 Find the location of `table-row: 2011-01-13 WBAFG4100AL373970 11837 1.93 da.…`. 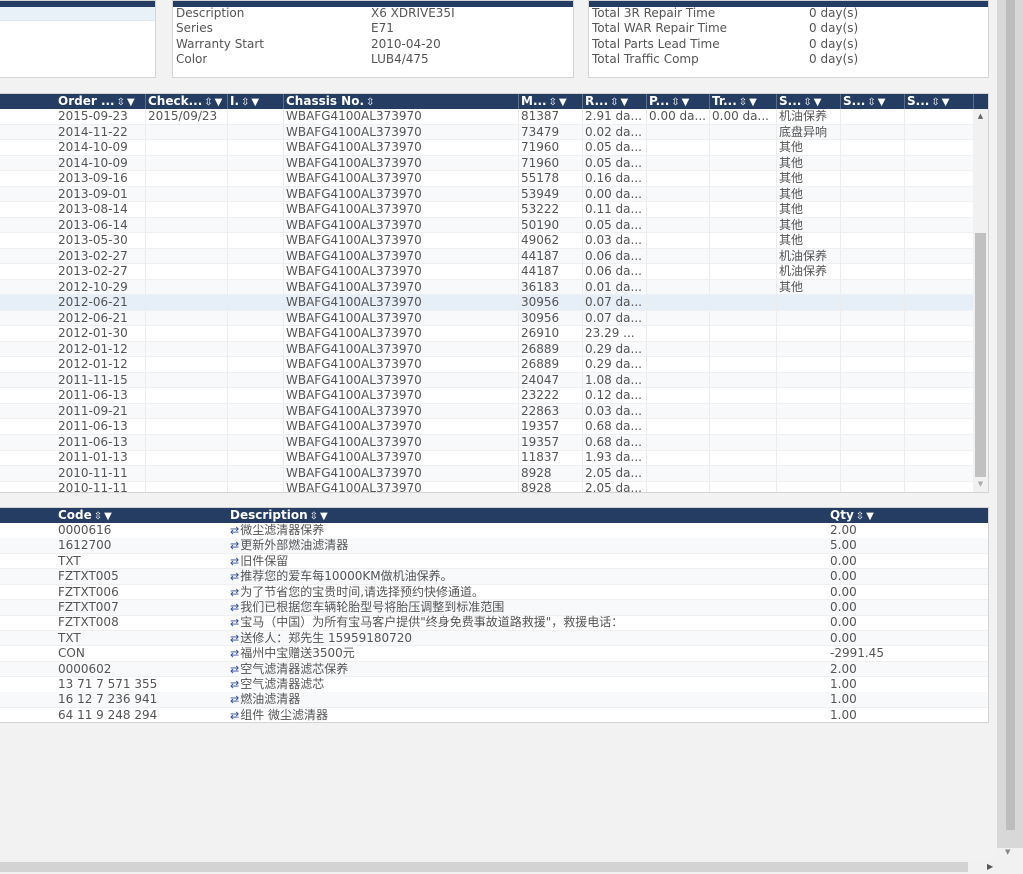

table-row: 2011-01-13 WBAFG4100AL373970 11837 1.93 da.… is located at coordinates (487, 458).